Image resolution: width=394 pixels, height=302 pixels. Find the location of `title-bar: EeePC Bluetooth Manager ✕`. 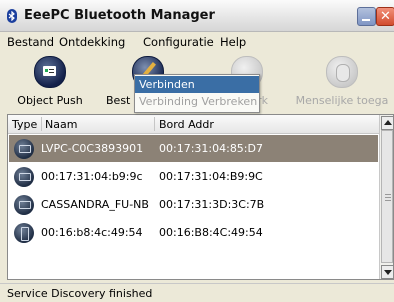

title-bar: EeePC Bluetooth Manager ✕ is located at coordinates (197, 16).